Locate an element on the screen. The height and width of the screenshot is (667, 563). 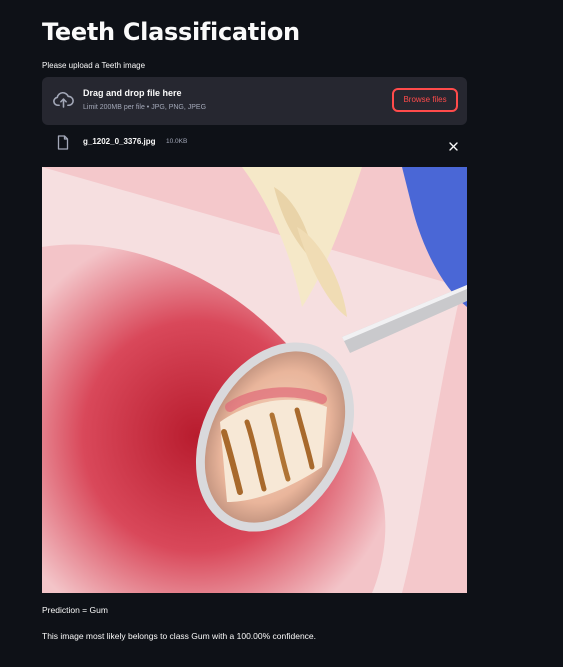
file-icon is located at coordinates (63, 142).